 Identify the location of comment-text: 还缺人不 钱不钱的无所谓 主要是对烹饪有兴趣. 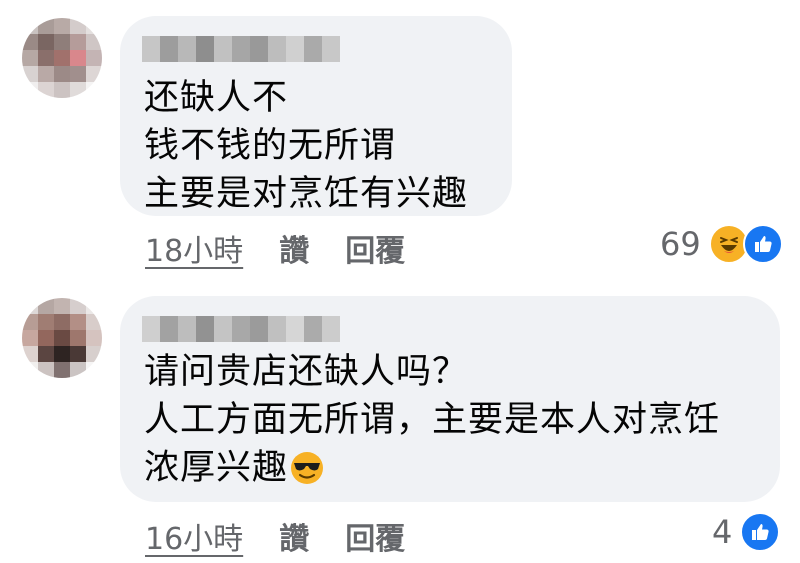
(306, 146).